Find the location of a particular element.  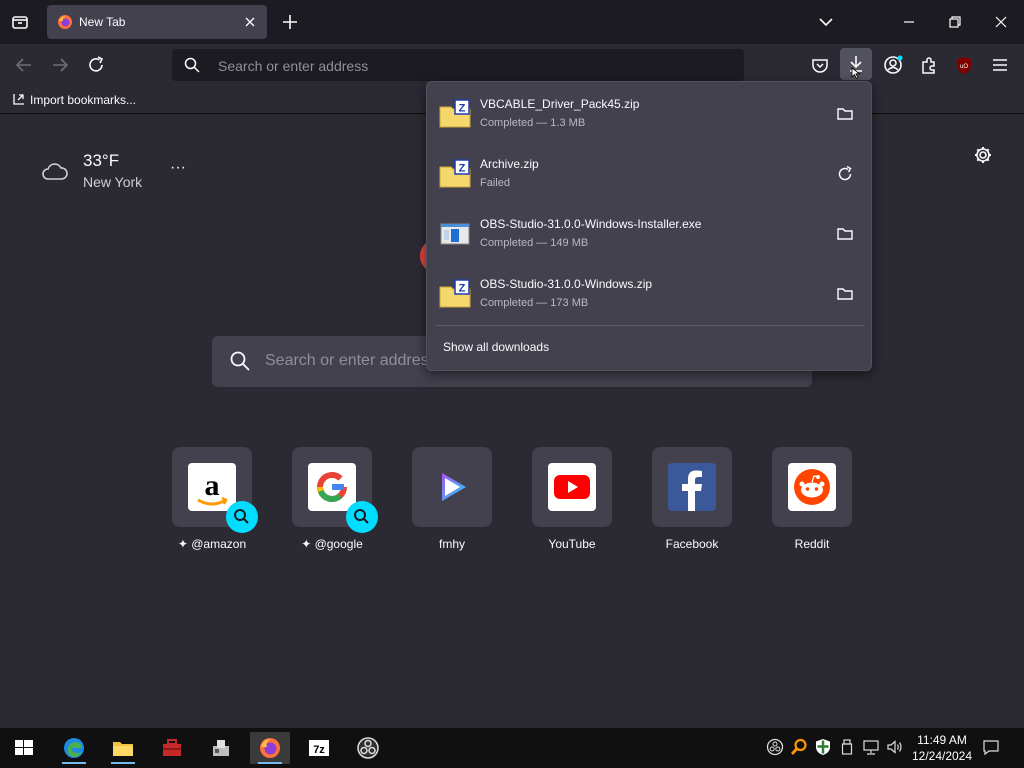

volume-icon is located at coordinates (895, 747).